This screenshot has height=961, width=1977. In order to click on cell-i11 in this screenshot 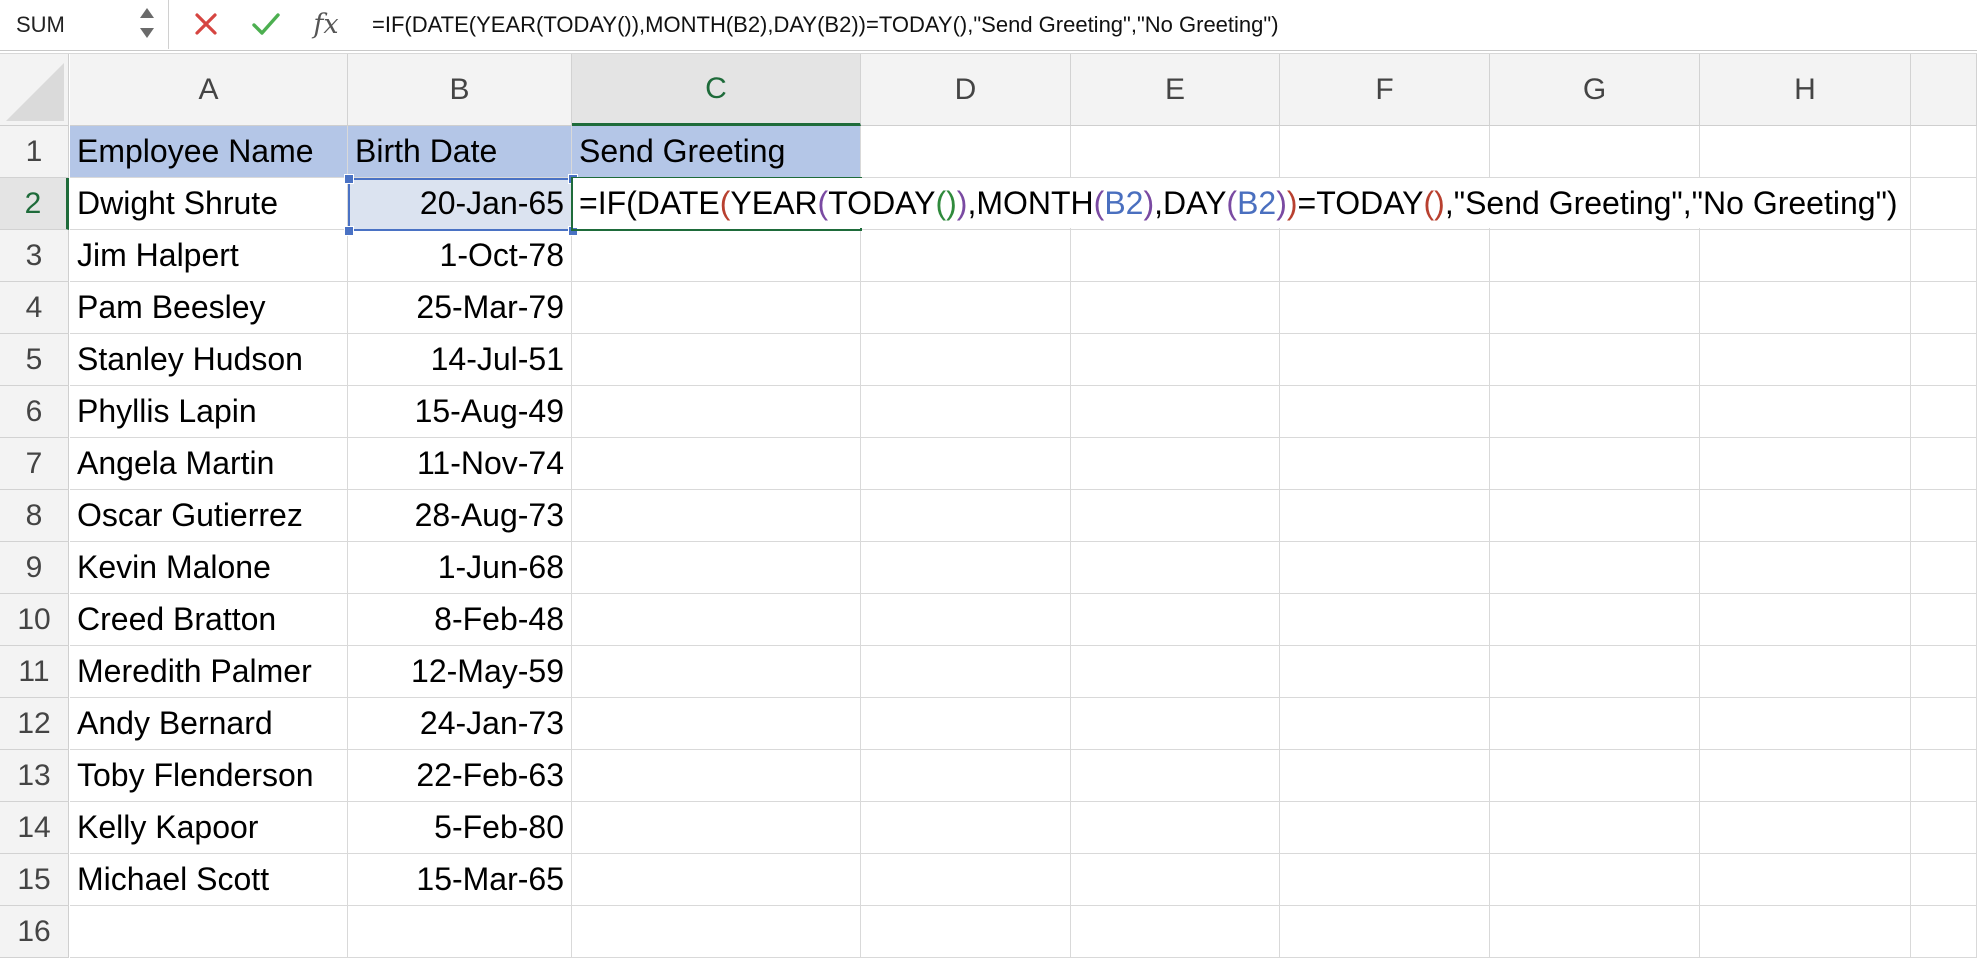, I will do `click(1944, 672)`.